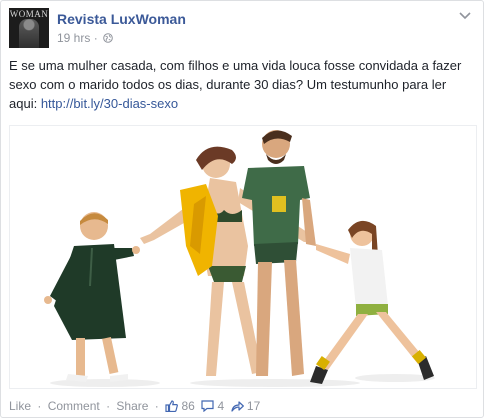 The image size is (484, 418). I want to click on page-avatar: WOMAN, so click(29, 28).